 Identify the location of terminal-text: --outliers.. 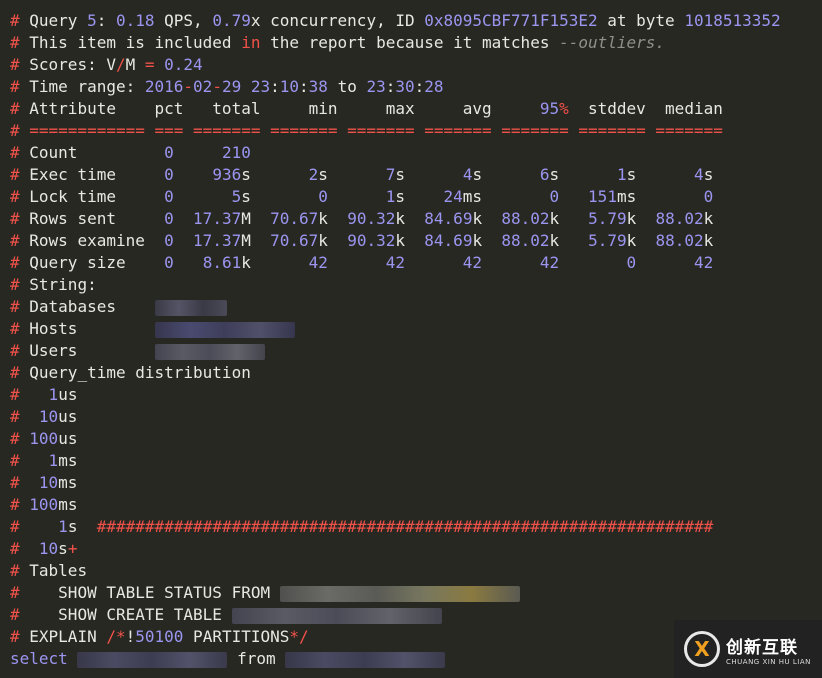
(612, 42).